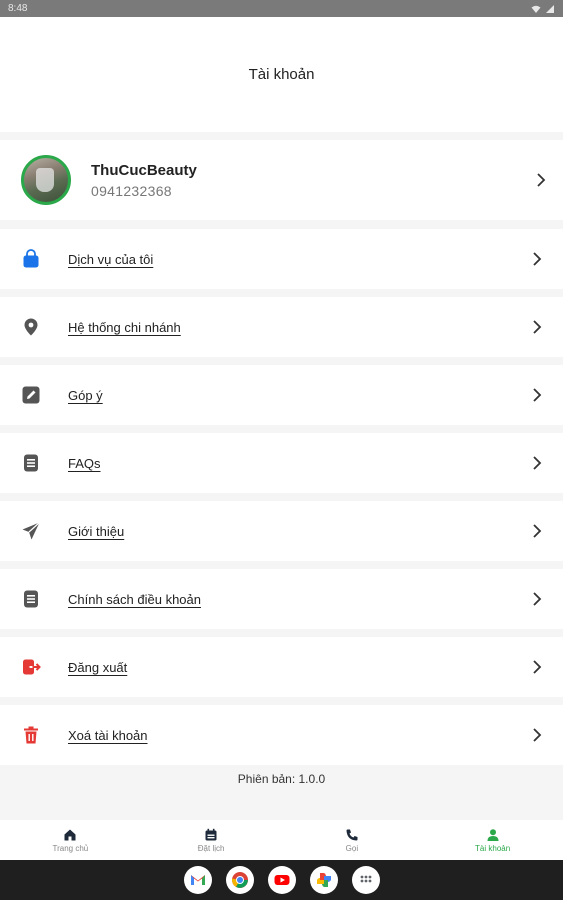 The height and width of the screenshot is (900, 563). I want to click on menu-item-logout: Đăng xuất, so click(281, 667).